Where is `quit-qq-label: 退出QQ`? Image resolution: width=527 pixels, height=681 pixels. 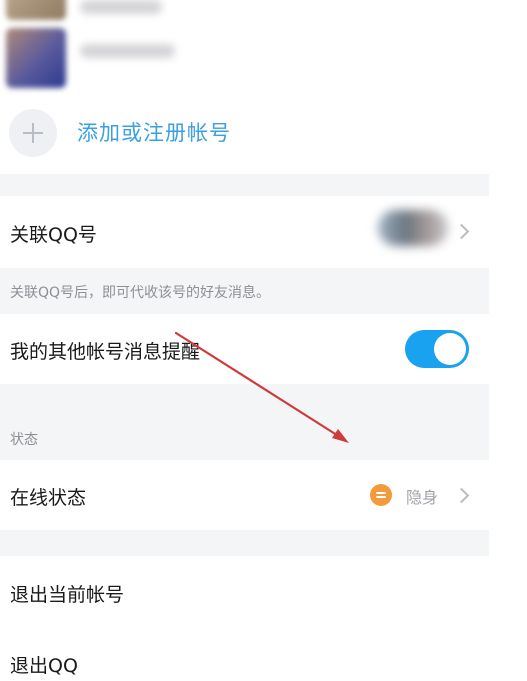 quit-qq-label: 退出QQ is located at coordinates (44, 666).